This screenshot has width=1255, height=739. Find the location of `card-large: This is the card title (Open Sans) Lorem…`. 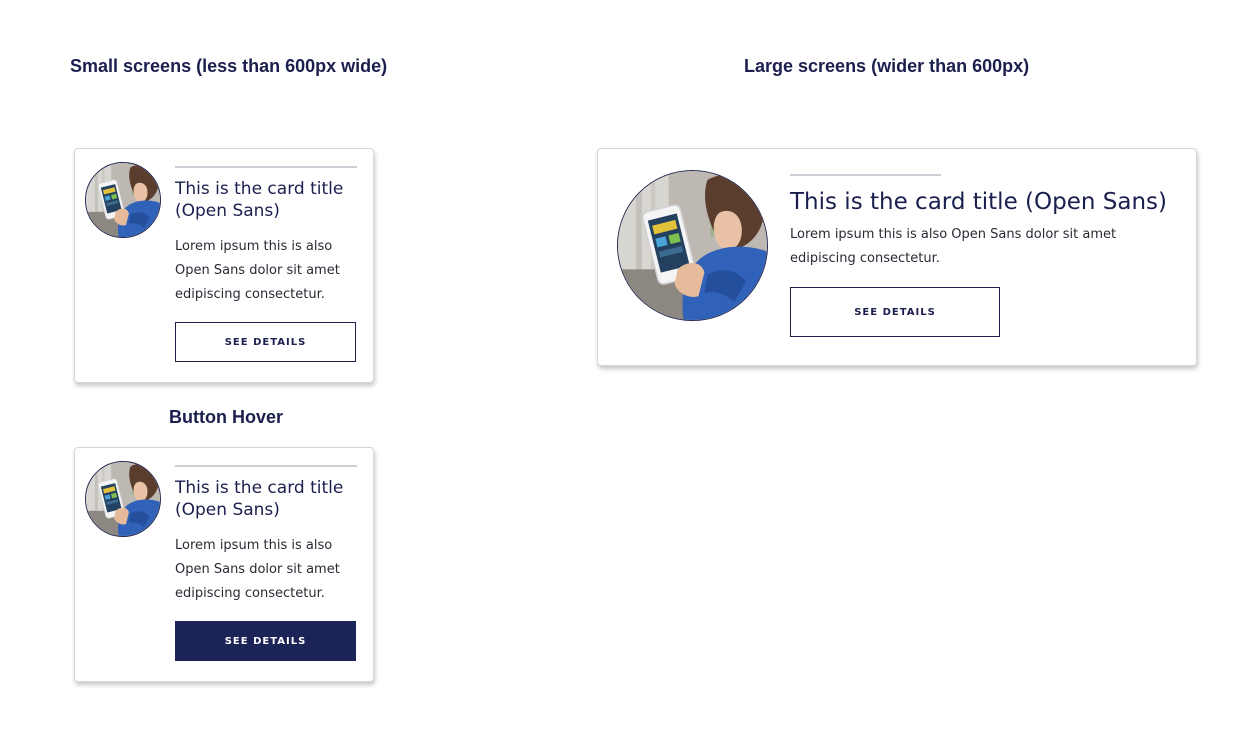

card-large: This is the card title (Open Sans) Lorem… is located at coordinates (897, 257).